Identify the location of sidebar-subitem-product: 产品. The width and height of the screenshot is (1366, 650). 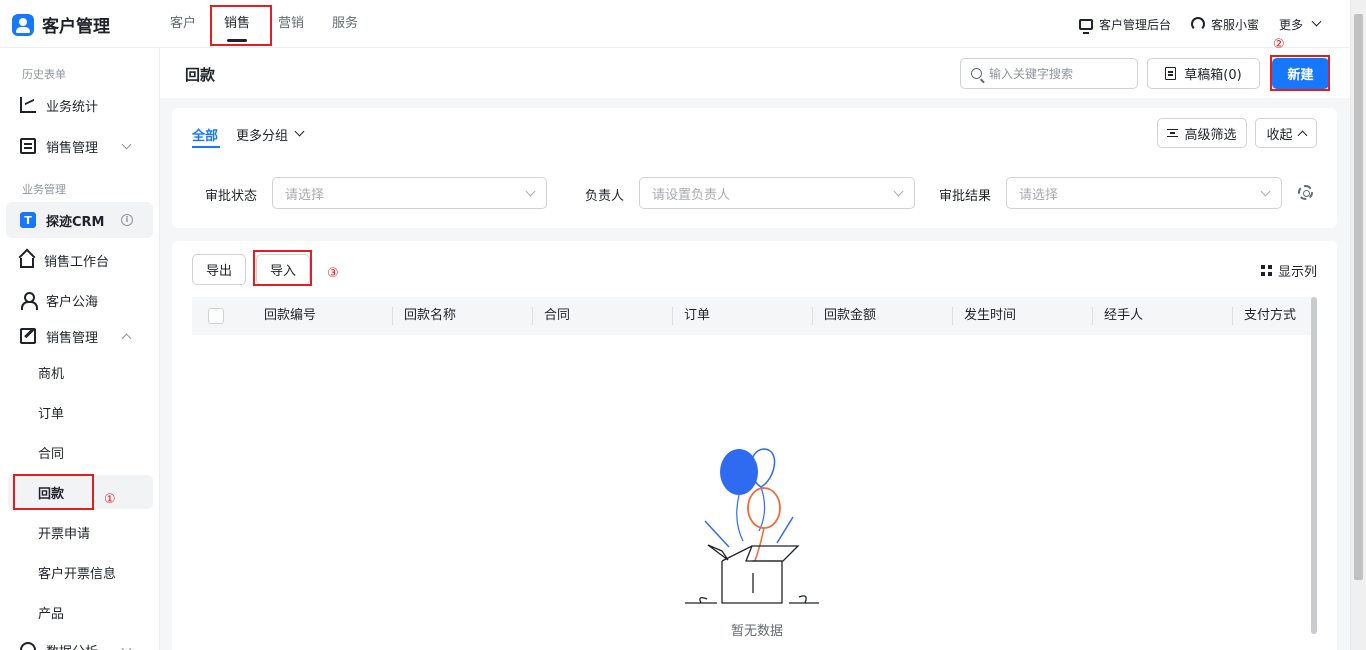
(80, 612).